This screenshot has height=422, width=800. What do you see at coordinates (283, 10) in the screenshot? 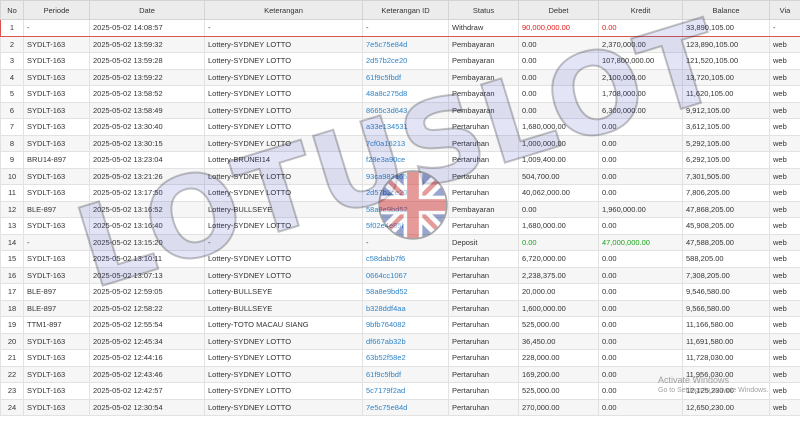
I see `col-header-keterangan: Keterangan` at bounding box center [283, 10].